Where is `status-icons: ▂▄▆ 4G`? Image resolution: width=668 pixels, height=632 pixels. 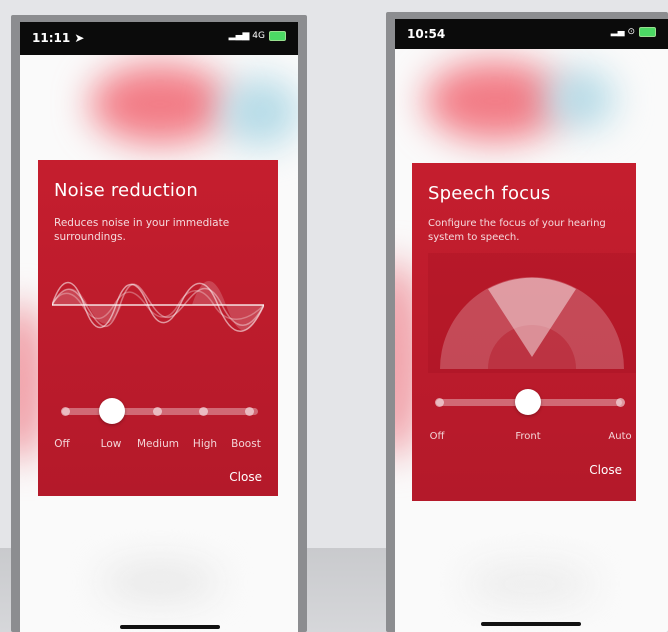 status-icons: ▂▄▆ 4G is located at coordinates (257, 36).